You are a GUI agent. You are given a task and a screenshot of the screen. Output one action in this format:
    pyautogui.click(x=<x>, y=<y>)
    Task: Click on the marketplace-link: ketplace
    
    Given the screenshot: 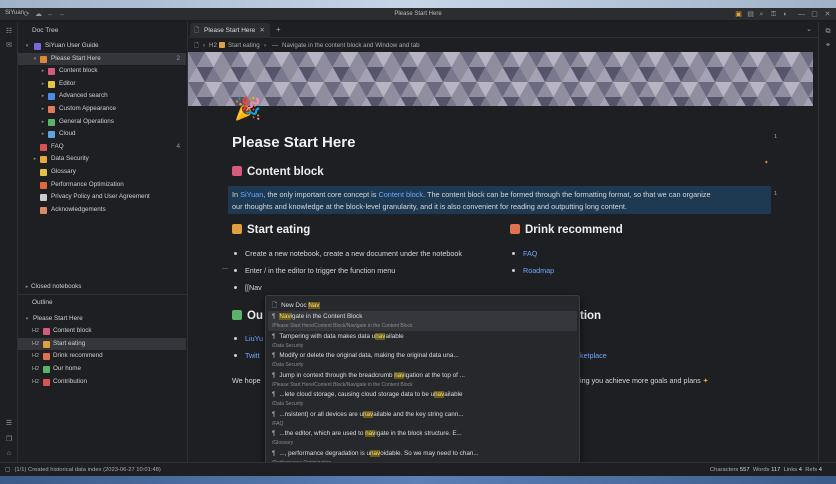 What is the action you would take?
    pyautogui.click(x=593, y=355)
    